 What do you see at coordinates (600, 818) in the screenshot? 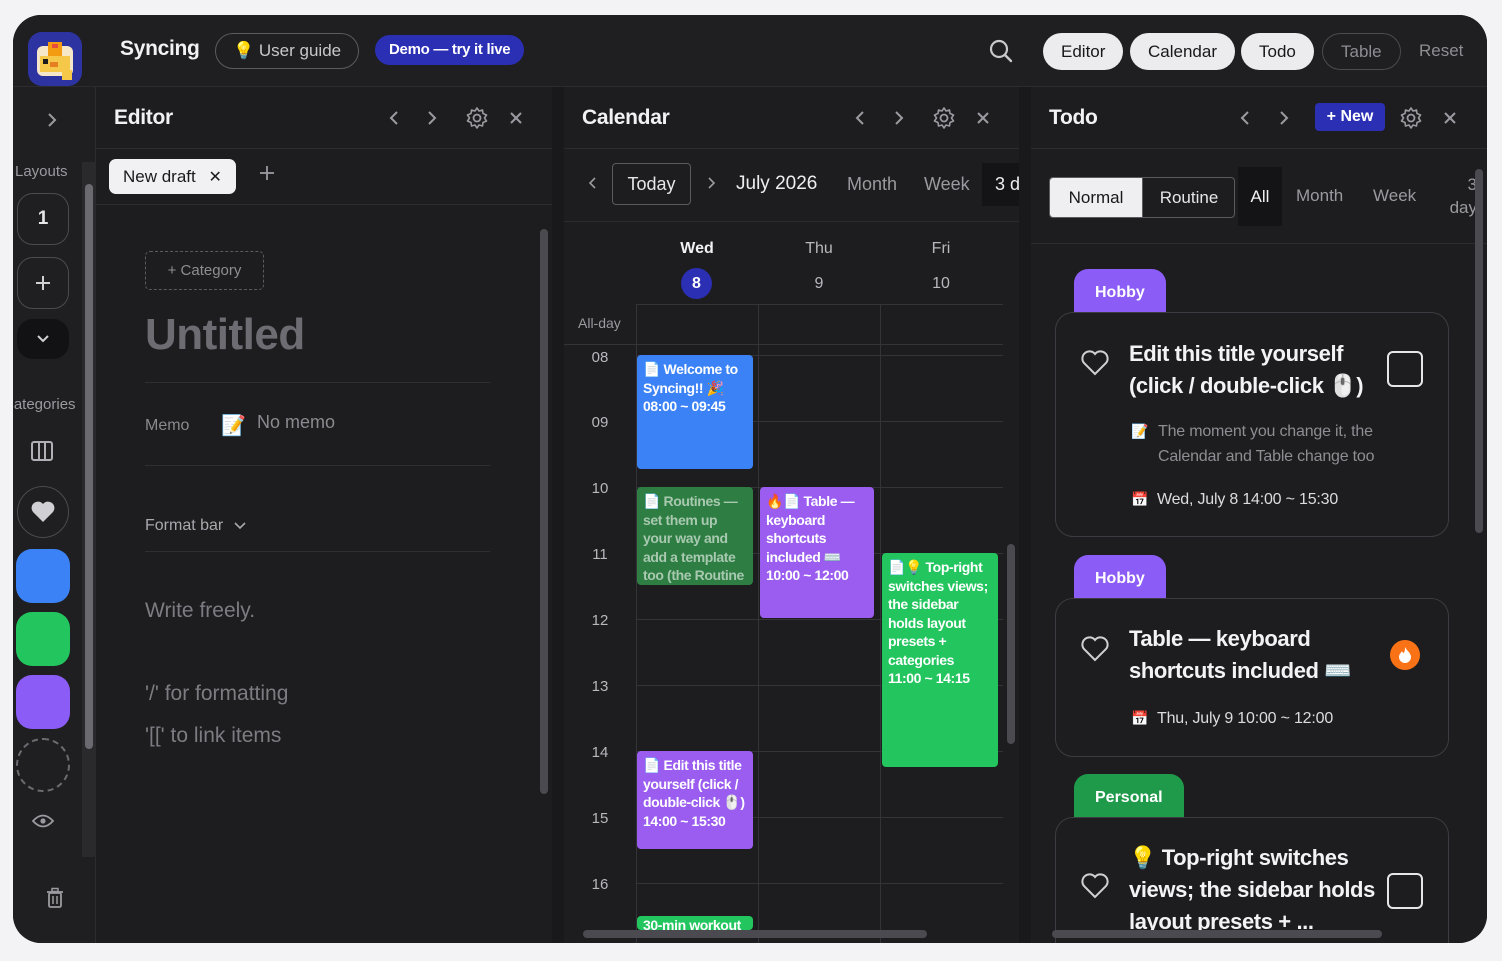
I see `hour-label: 15` at bounding box center [600, 818].